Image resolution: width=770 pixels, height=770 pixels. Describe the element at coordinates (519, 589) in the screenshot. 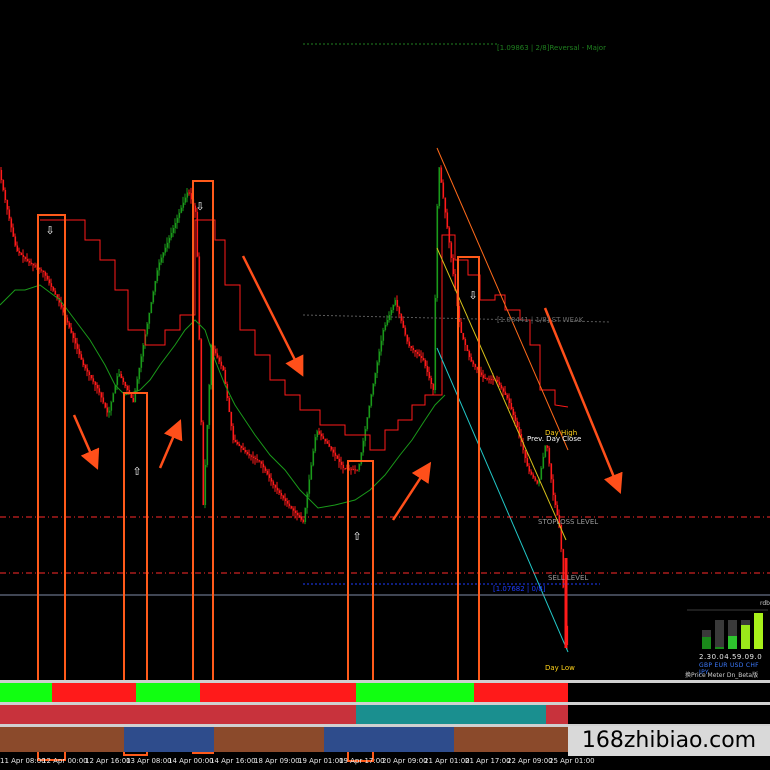

I see `blue-level-label: [1.07682 | 0/8]` at that location.